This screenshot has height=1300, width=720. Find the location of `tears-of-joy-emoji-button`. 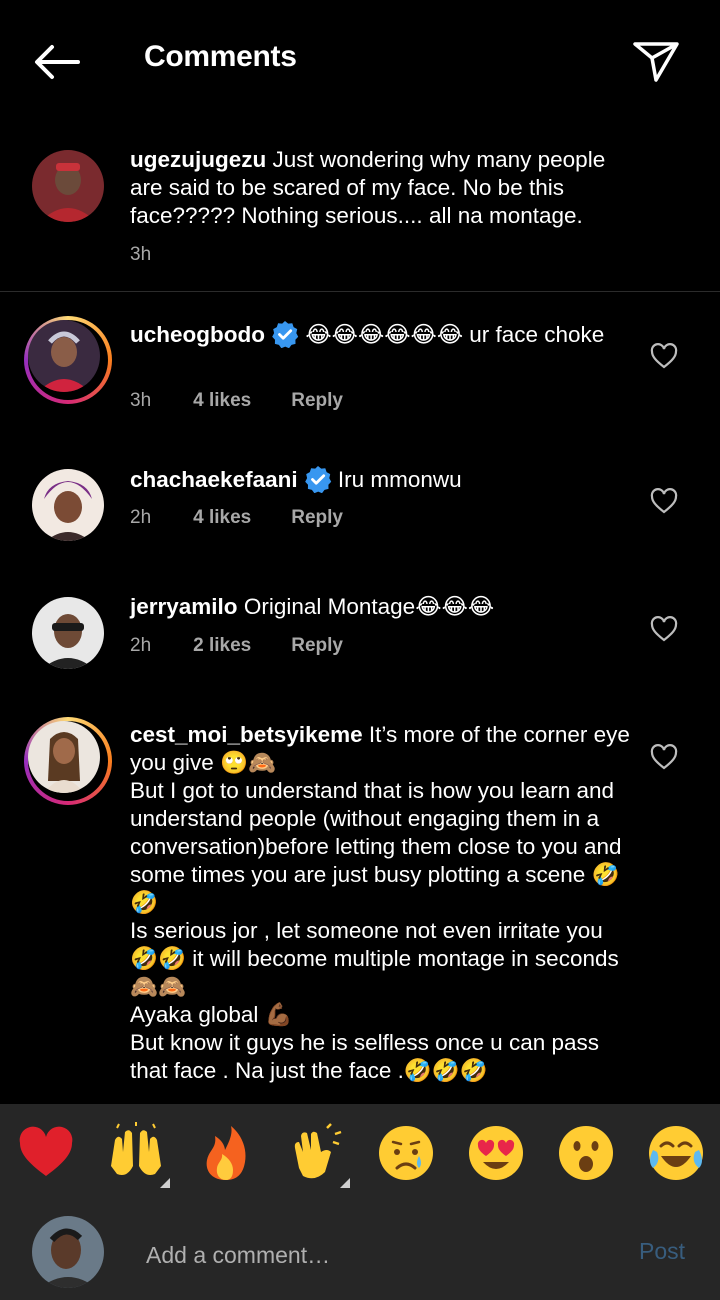

tears-of-joy-emoji-button is located at coordinates (676, 1153).